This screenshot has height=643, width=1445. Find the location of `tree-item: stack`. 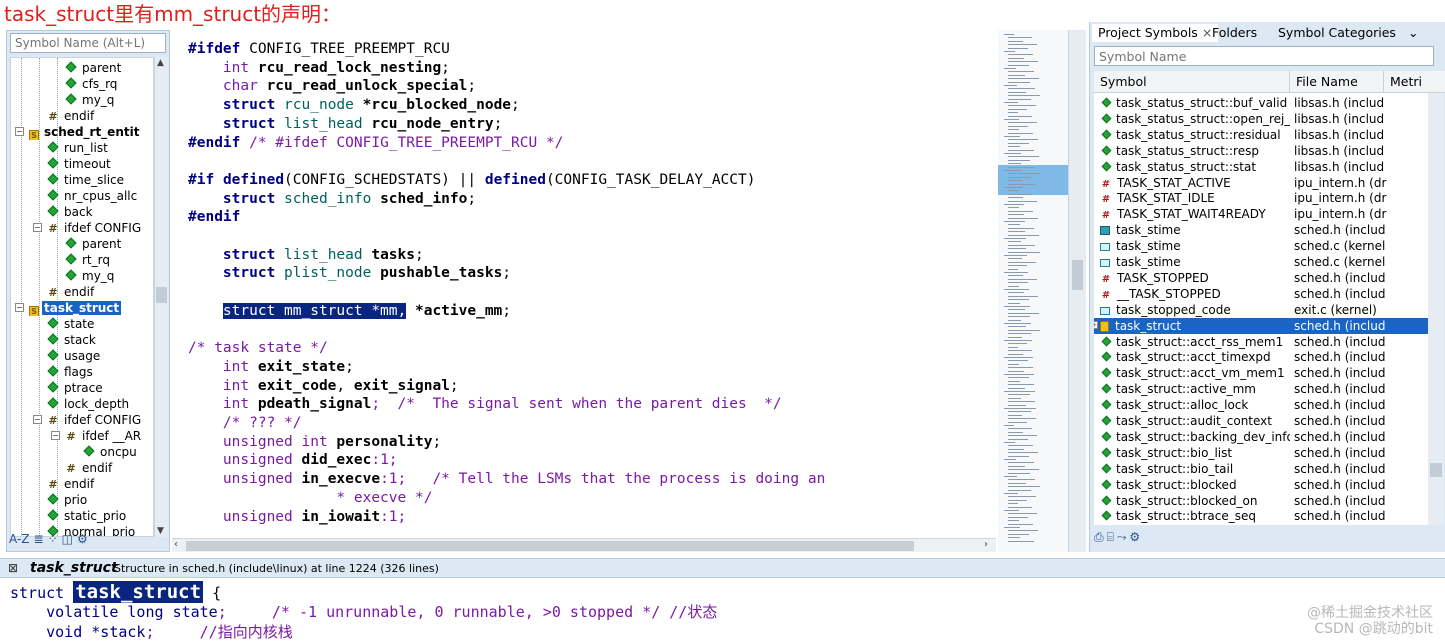

tree-item: stack is located at coordinates (82, 340).